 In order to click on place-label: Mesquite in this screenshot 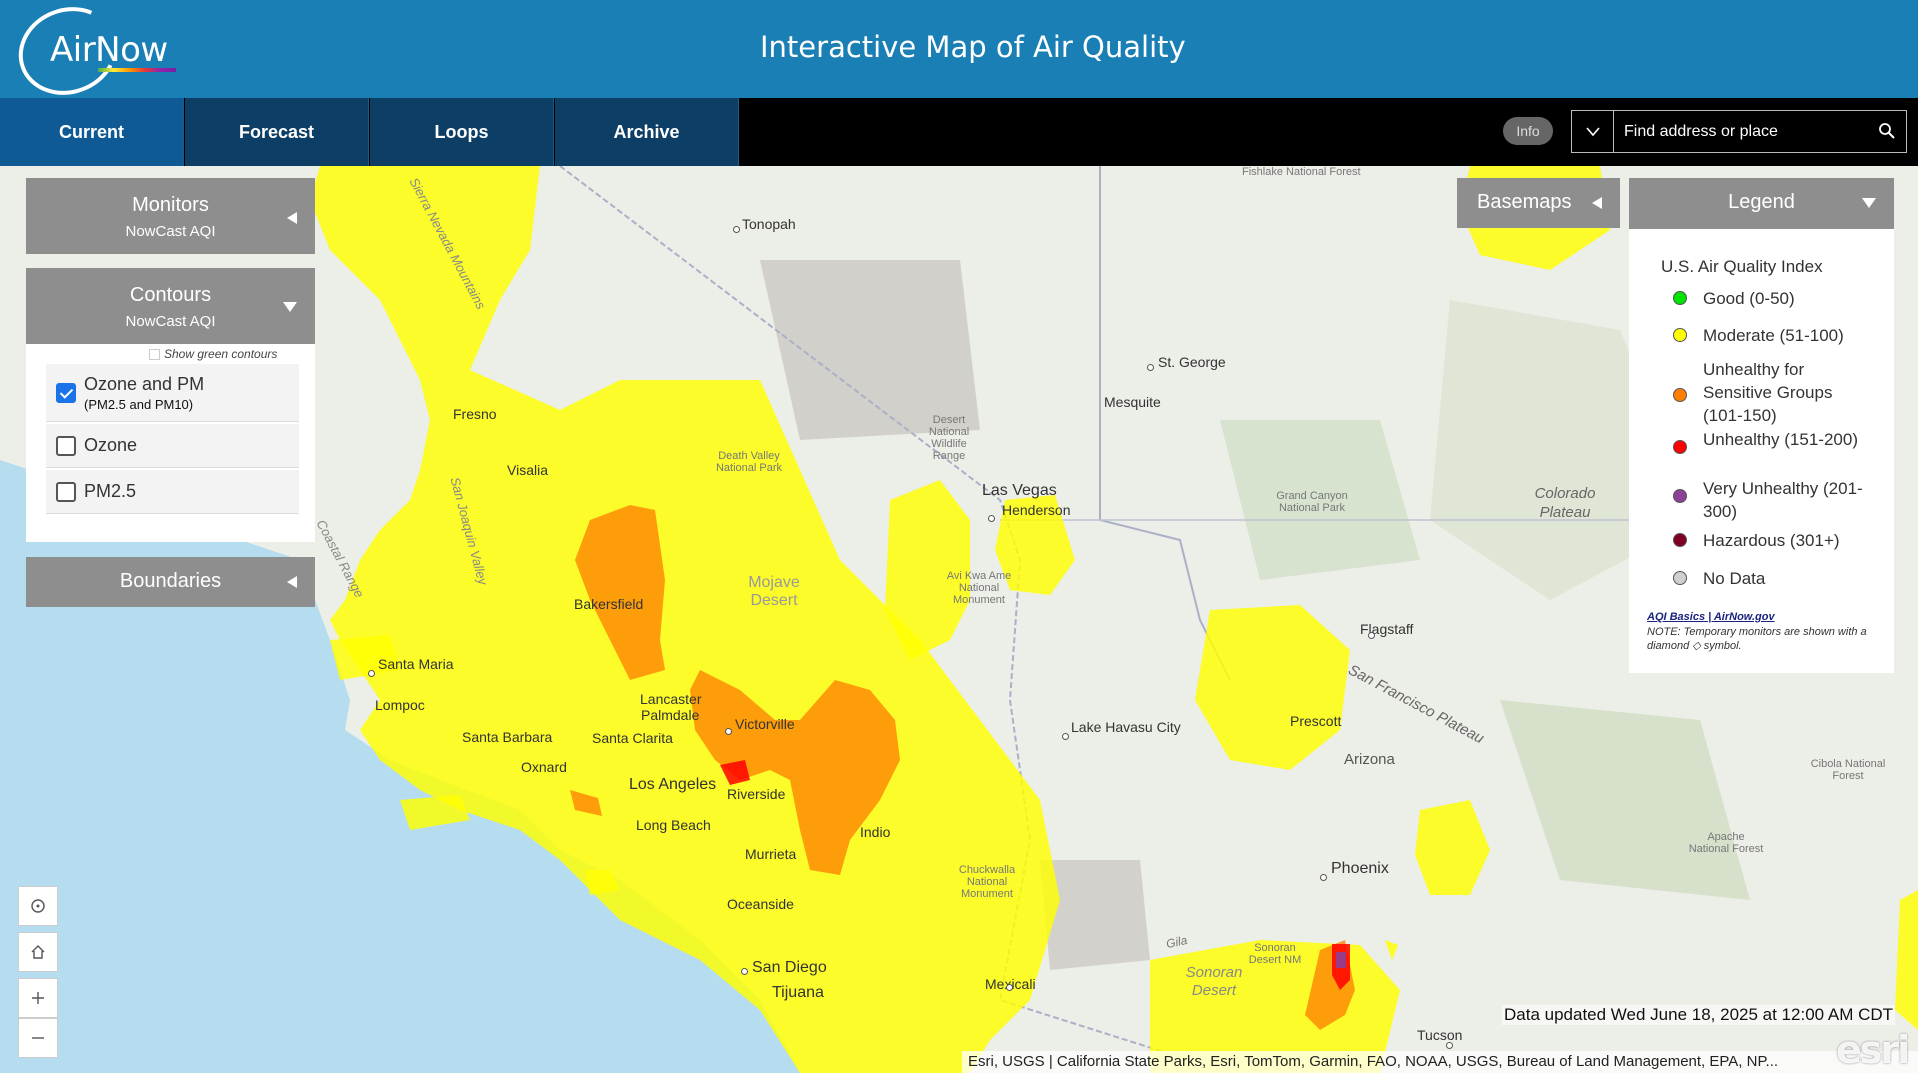, I will do `click(1132, 402)`.